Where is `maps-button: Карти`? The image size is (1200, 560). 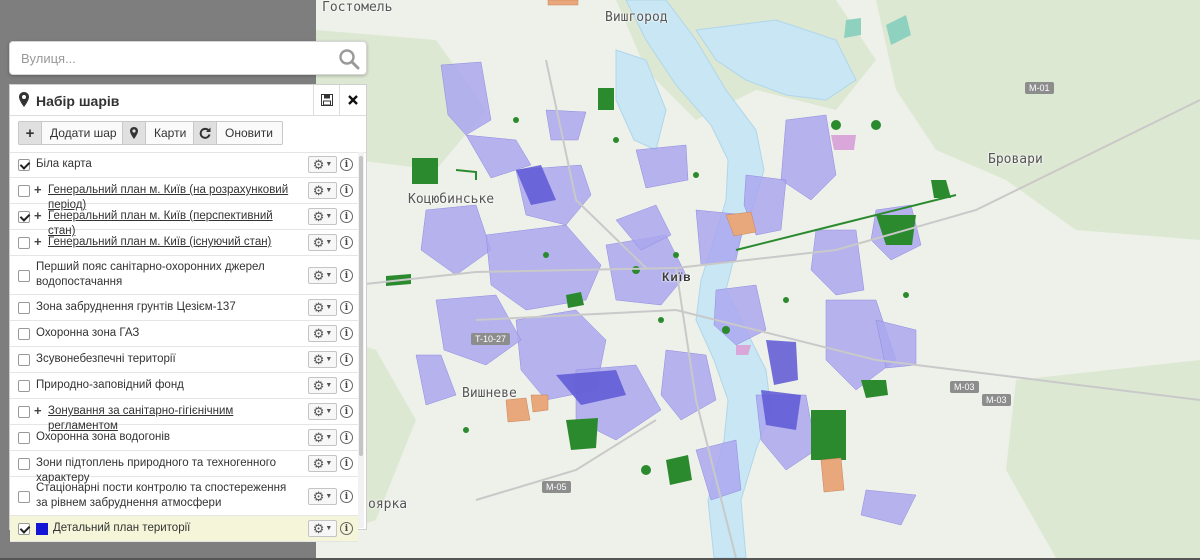 maps-button: Карти is located at coordinates (159, 133).